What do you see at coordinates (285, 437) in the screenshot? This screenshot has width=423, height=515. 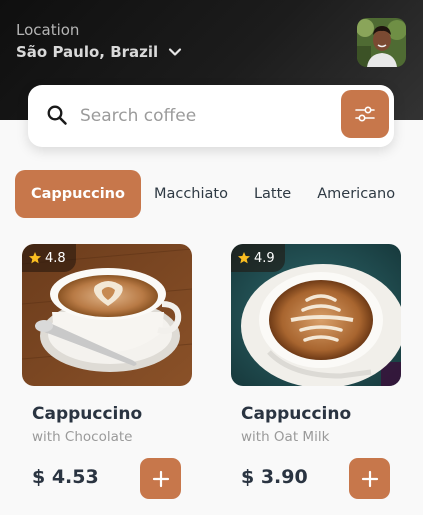 I see `product-subtitle: with Oat Milk` at bounding box center [285, 437].